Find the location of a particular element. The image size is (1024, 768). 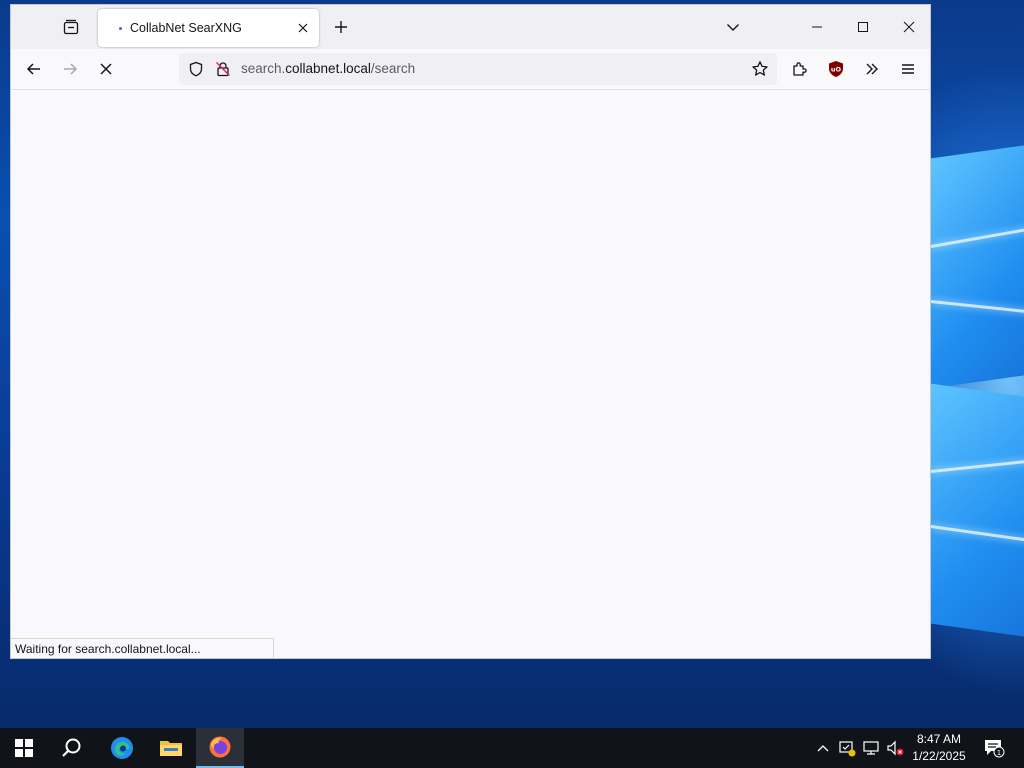

edge-taskbar-button is located at coordinates (122, 748).